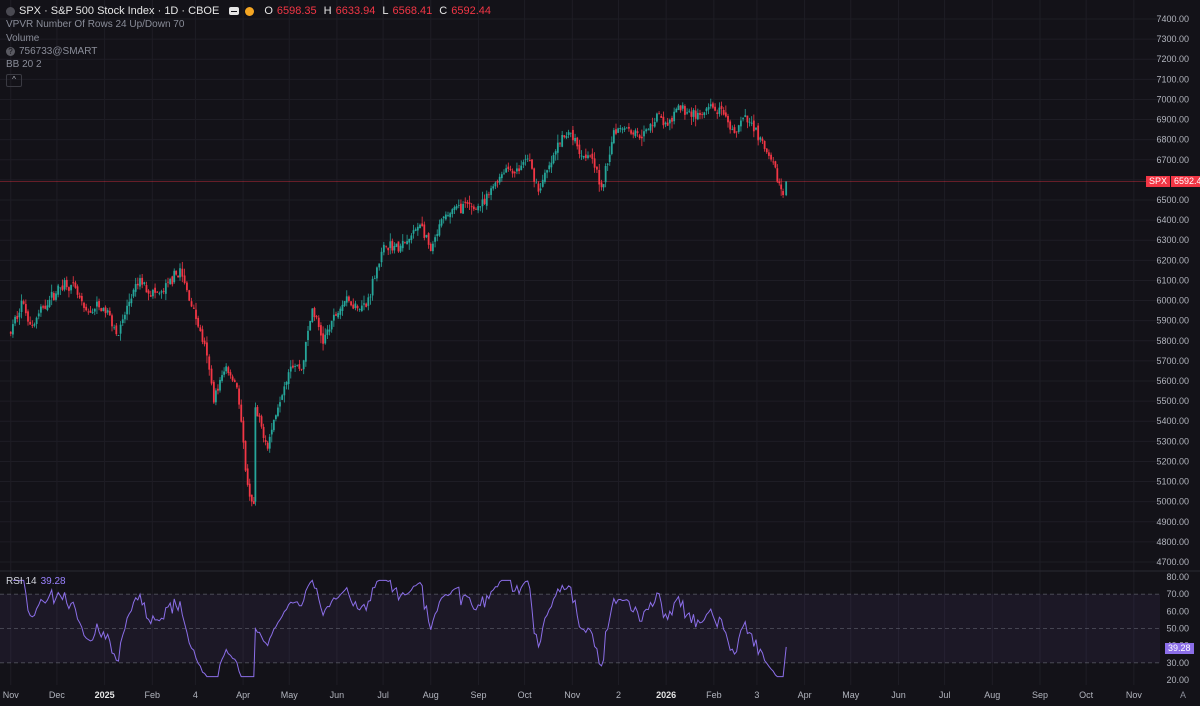 The width and height of the screenshot is (1200, 706). I want to click on price-axis-label: 5400.00, so click(1172, 421).